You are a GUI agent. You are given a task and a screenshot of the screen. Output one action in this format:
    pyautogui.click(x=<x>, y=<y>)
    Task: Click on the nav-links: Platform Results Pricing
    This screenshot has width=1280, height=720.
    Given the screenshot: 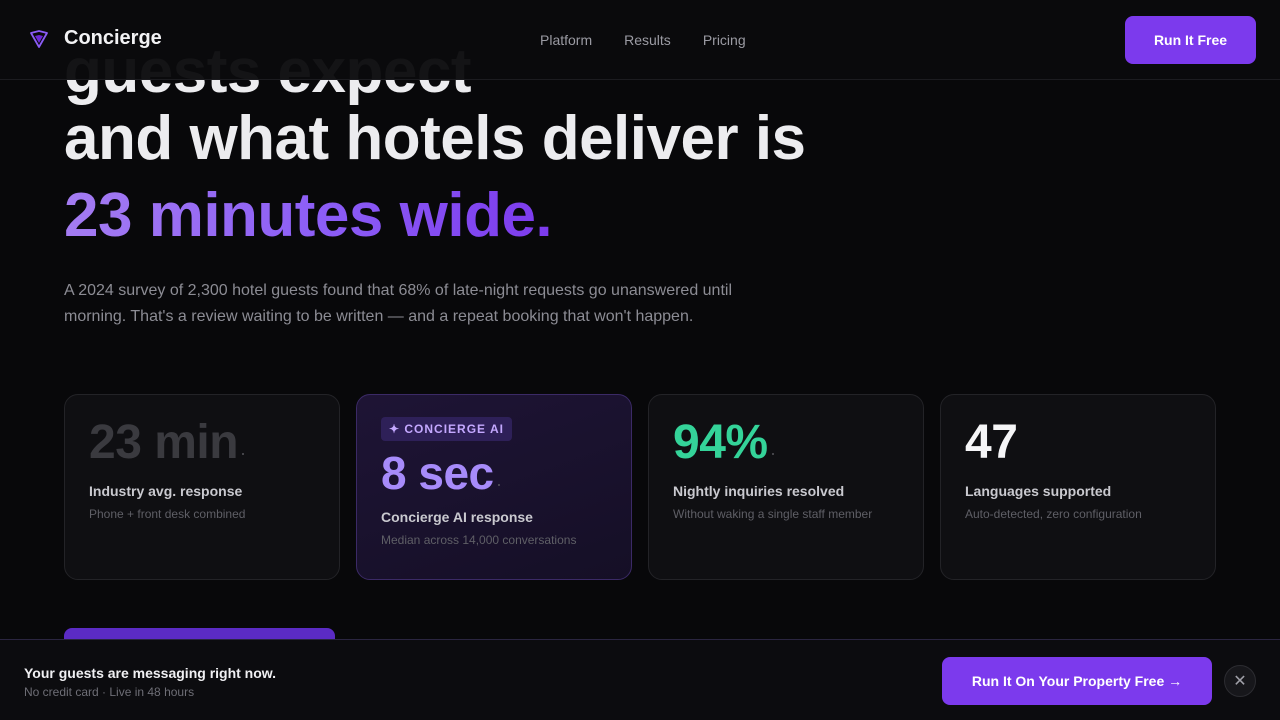 What is the action you would take?
    pyautogui.click(x=643, y=40)
    